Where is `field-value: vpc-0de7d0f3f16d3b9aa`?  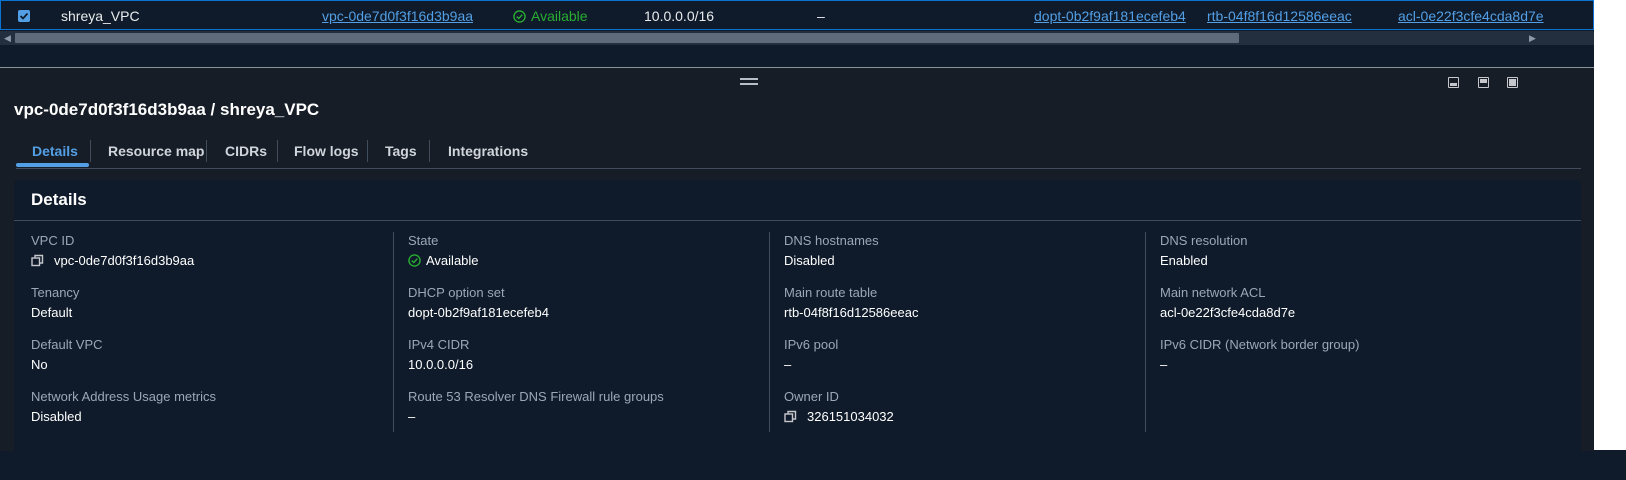
field-value: vpc-0de7d0f3f16d3b9aa is located at coordinates (112, 260).